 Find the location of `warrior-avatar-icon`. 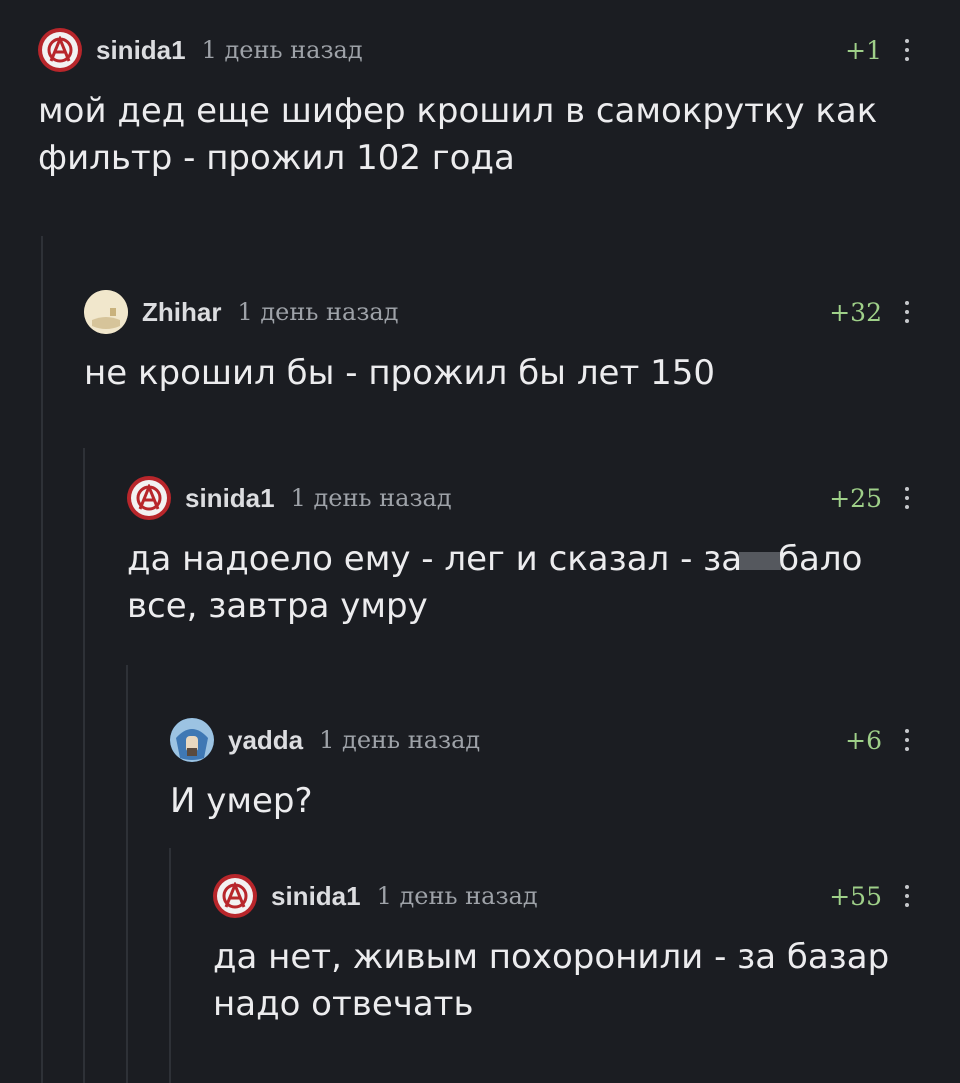

warrior-avatar-icon is located at coordinates (192, 740).